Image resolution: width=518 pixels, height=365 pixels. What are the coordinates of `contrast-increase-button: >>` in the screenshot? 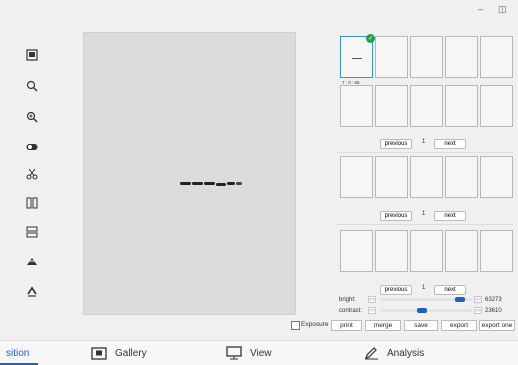 It's located at (478, 310).